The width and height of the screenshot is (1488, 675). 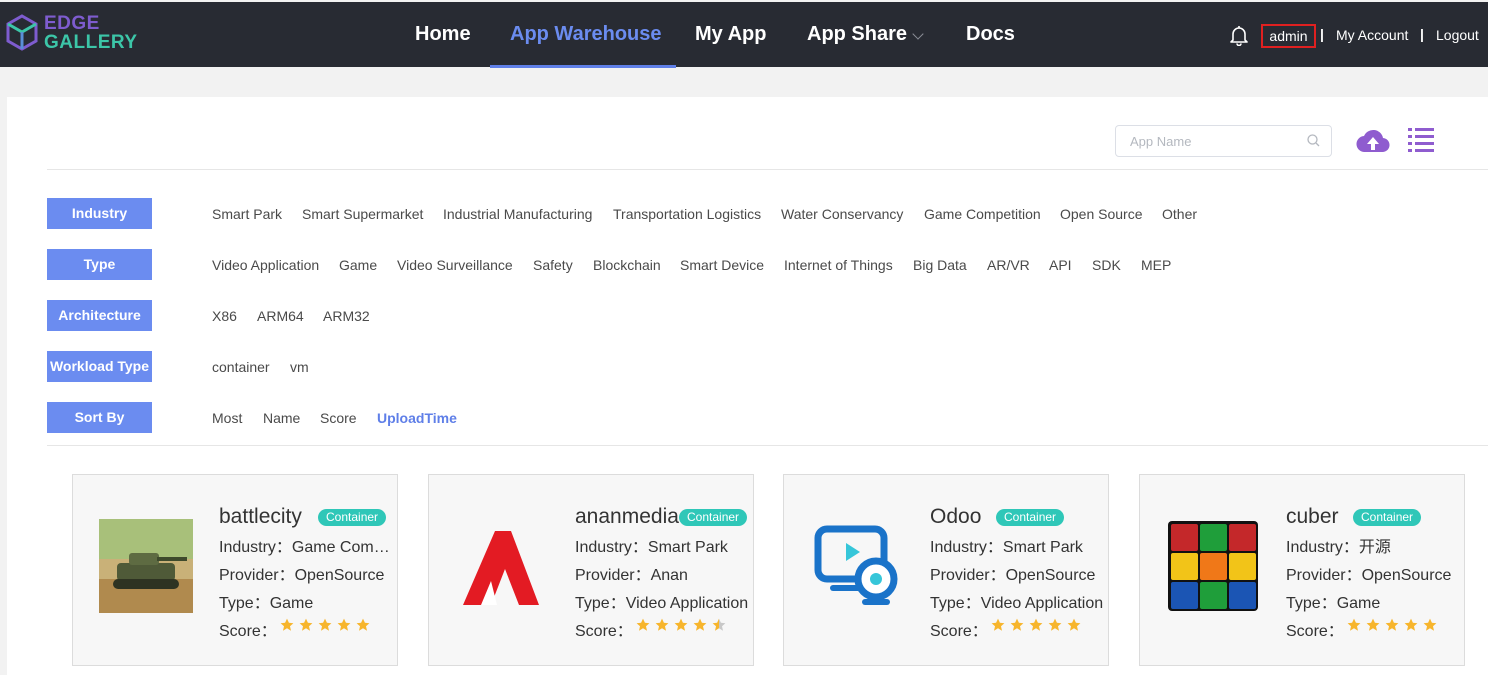 What do you see at coordinates (1239, 35) in the screenshot?
I see `bell-icon` at bounding box center [1239, 35].